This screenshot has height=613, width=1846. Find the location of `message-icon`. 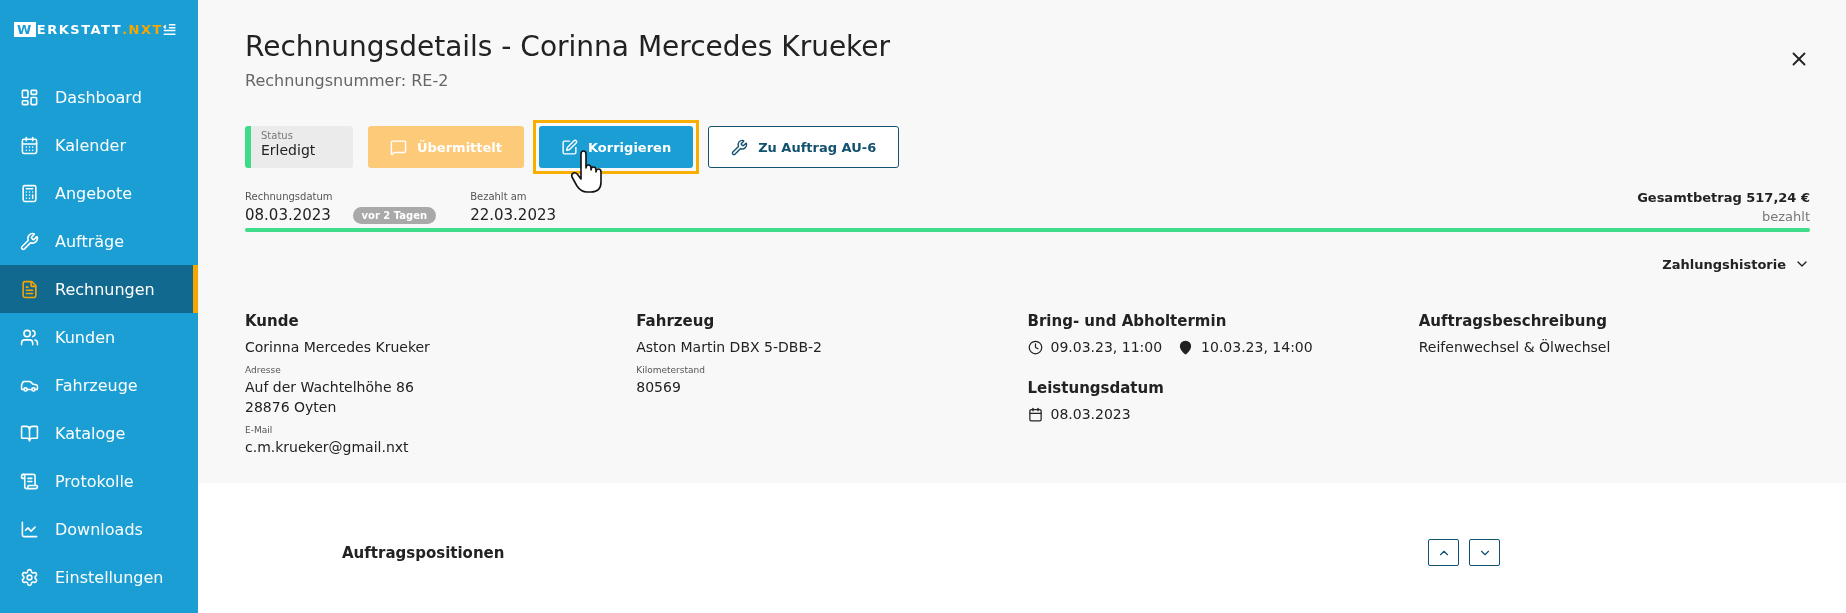

message-icon is located at coordinates (398, 147).